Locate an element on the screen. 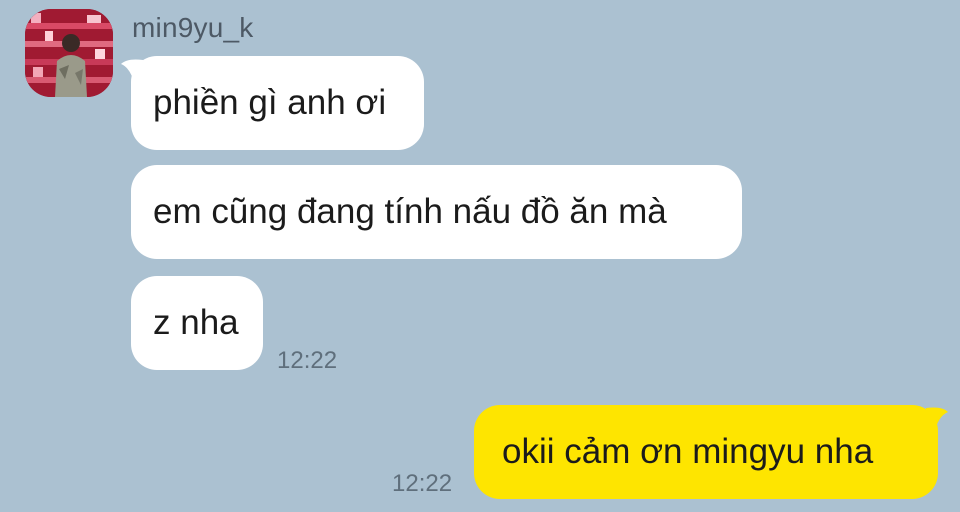 The height and width of the screenshot is (512, 960). sender-name: min9yu_k is located at coordinates (193, 27).